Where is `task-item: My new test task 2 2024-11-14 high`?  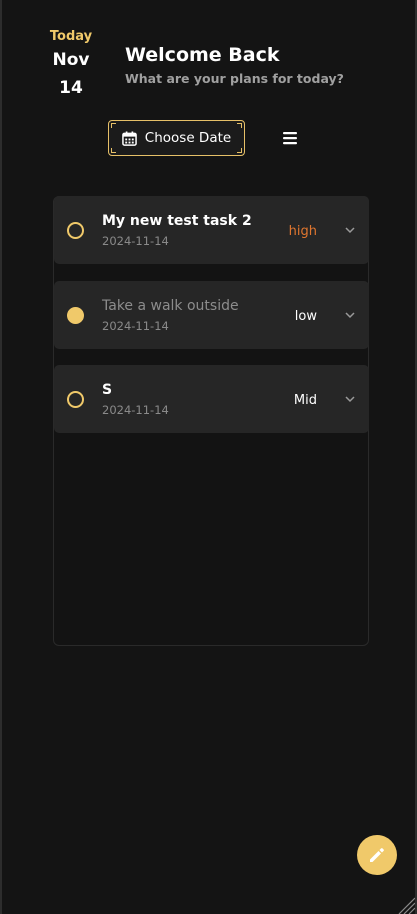
task-item: My new test task 2 2024-11-14 high is located at coordinates (211, 230).